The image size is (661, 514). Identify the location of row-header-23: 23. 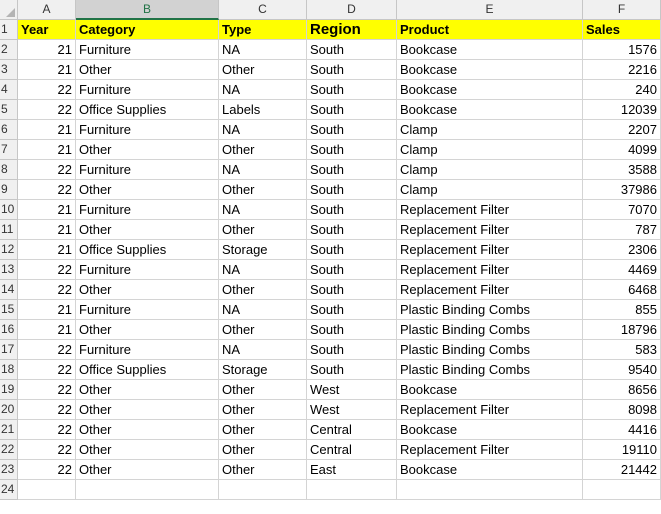
(9, 470).